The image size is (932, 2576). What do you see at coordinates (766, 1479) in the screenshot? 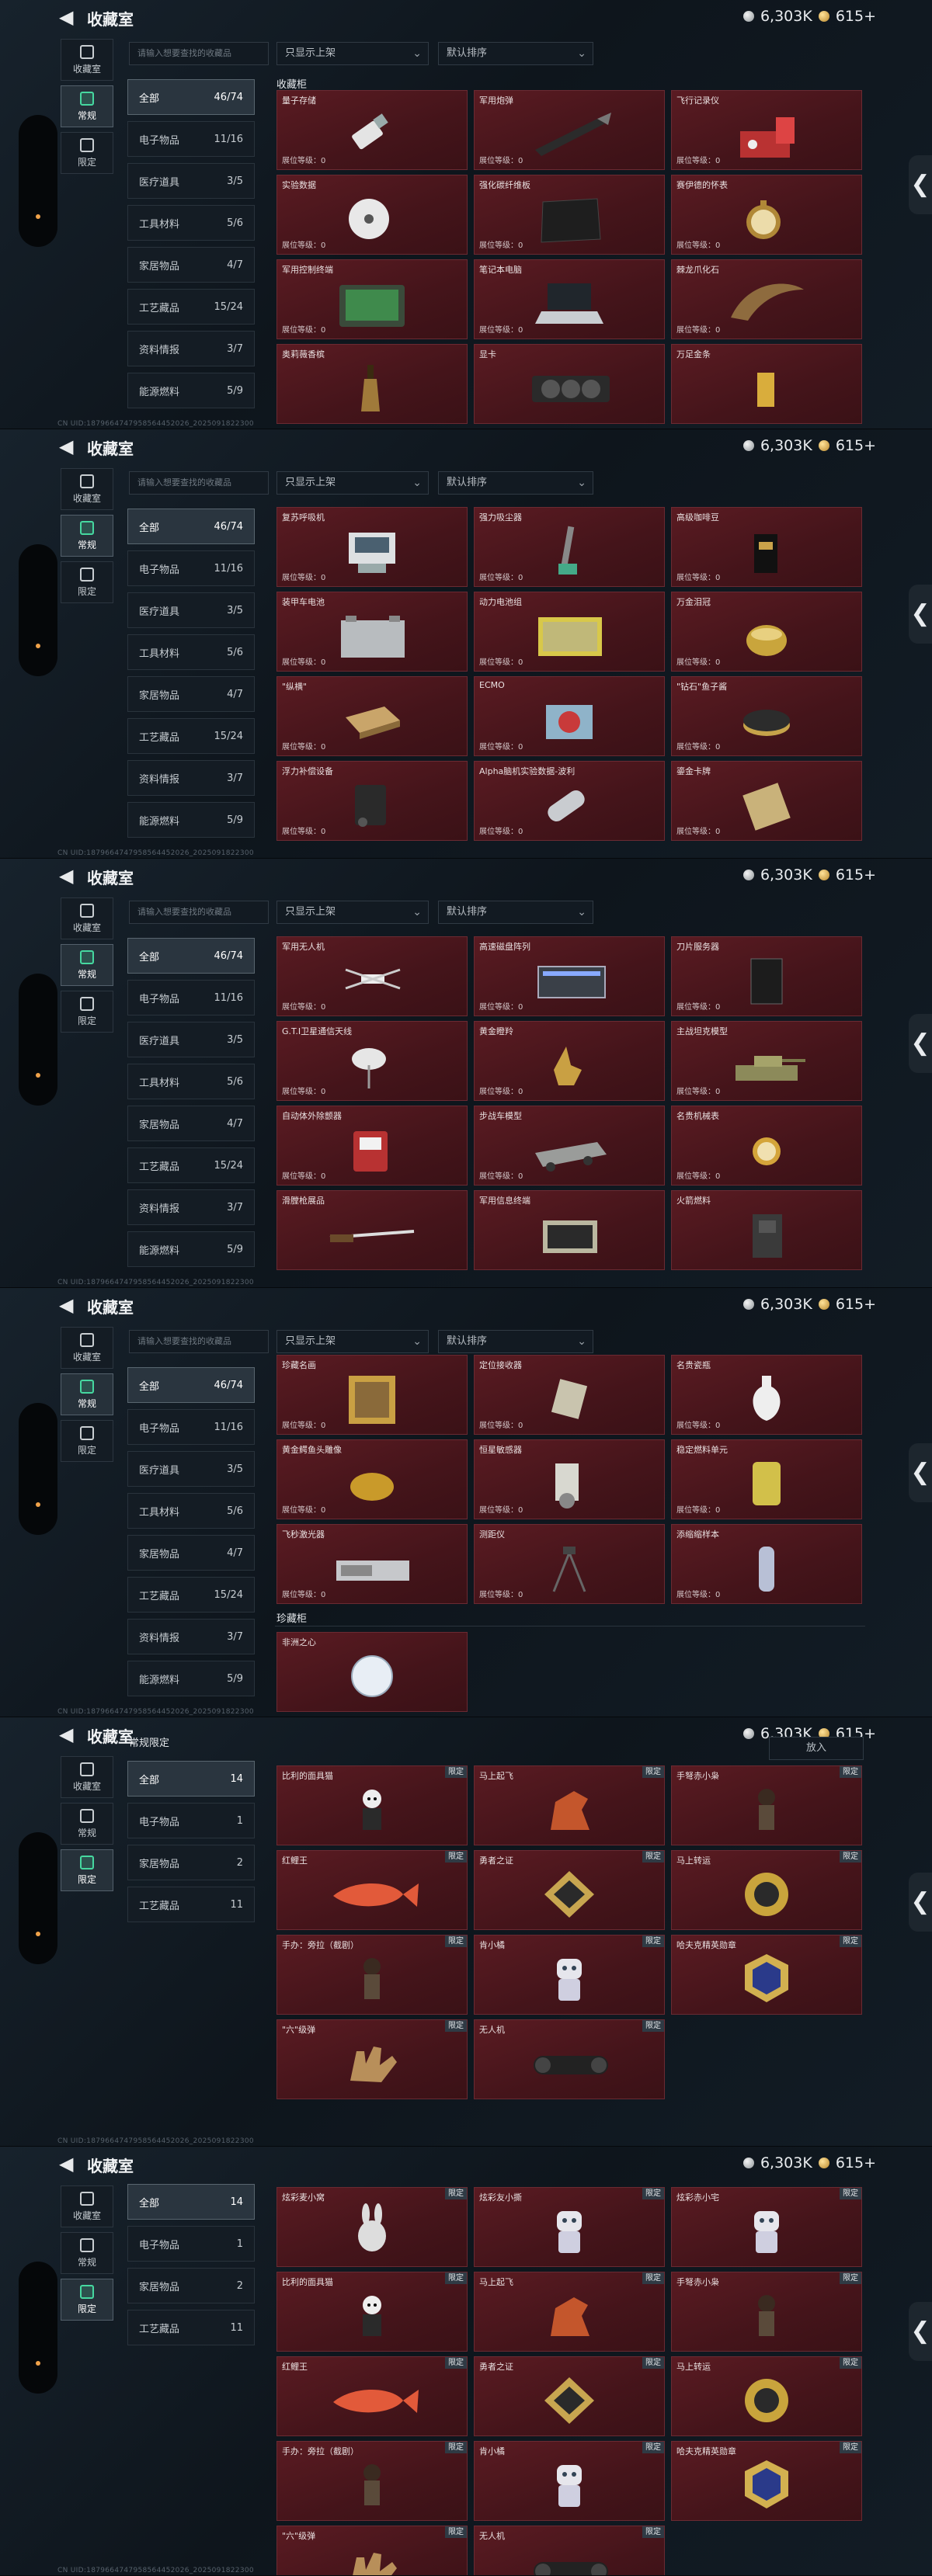
I see `collection-card: 稳定燃料单元 展位等级：0` at bounding box center [766, 1479].